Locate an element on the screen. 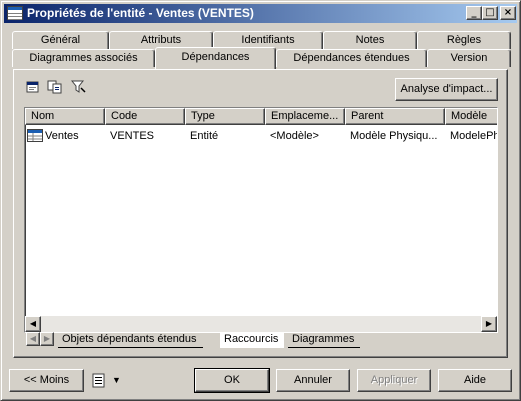 The height and width of the screenshot is (401, 521). tab-regles: Règles is located at coordinates (464, 40).